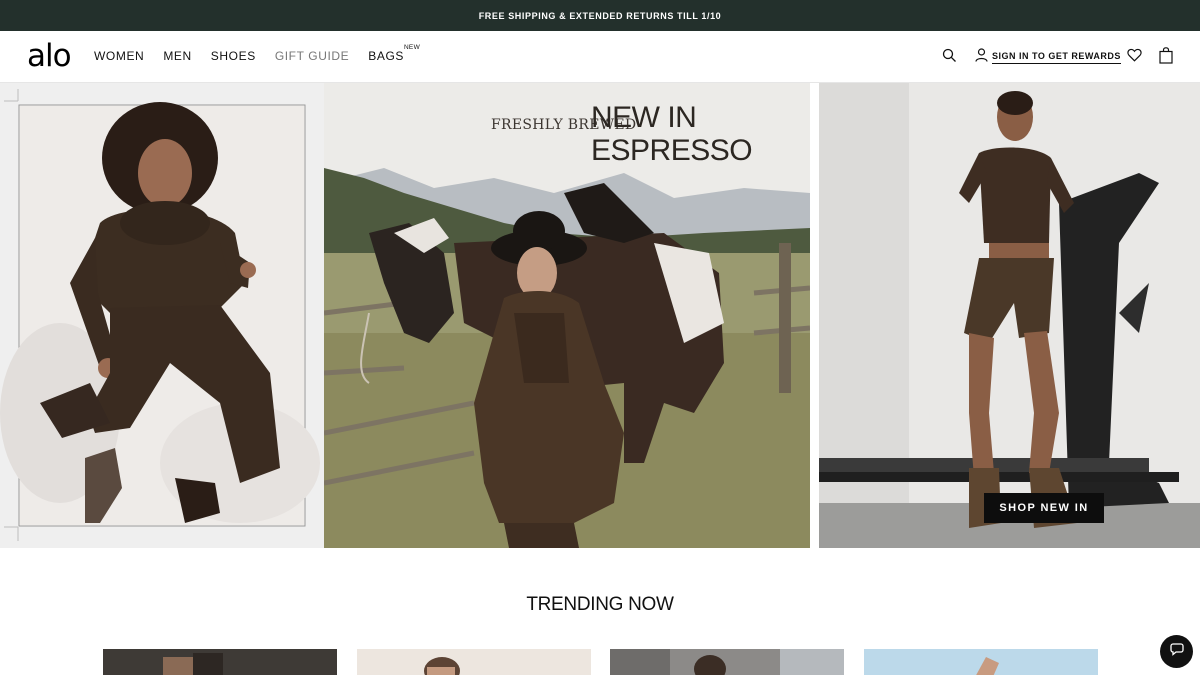 The width and height of the screenshot is (1200, 675). What do you see at coordinates (1056, 57) in the screenshot?
I see `rewards-label: SIGN IN TO GET REWARDS` at bounding box center [1056, 57].